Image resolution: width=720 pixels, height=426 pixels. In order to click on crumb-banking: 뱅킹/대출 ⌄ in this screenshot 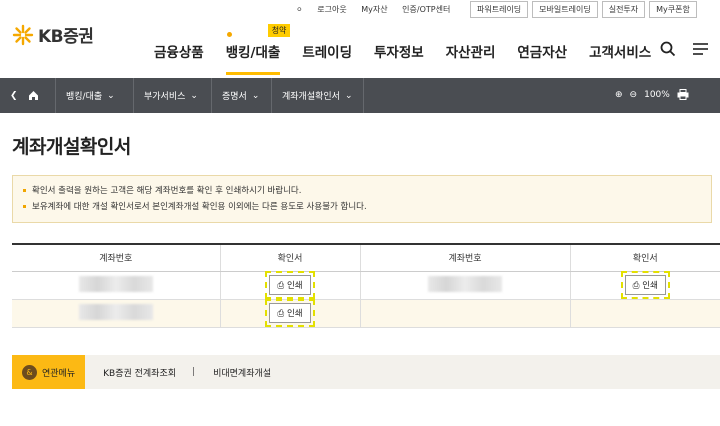, I will do `click(95, 95)`.